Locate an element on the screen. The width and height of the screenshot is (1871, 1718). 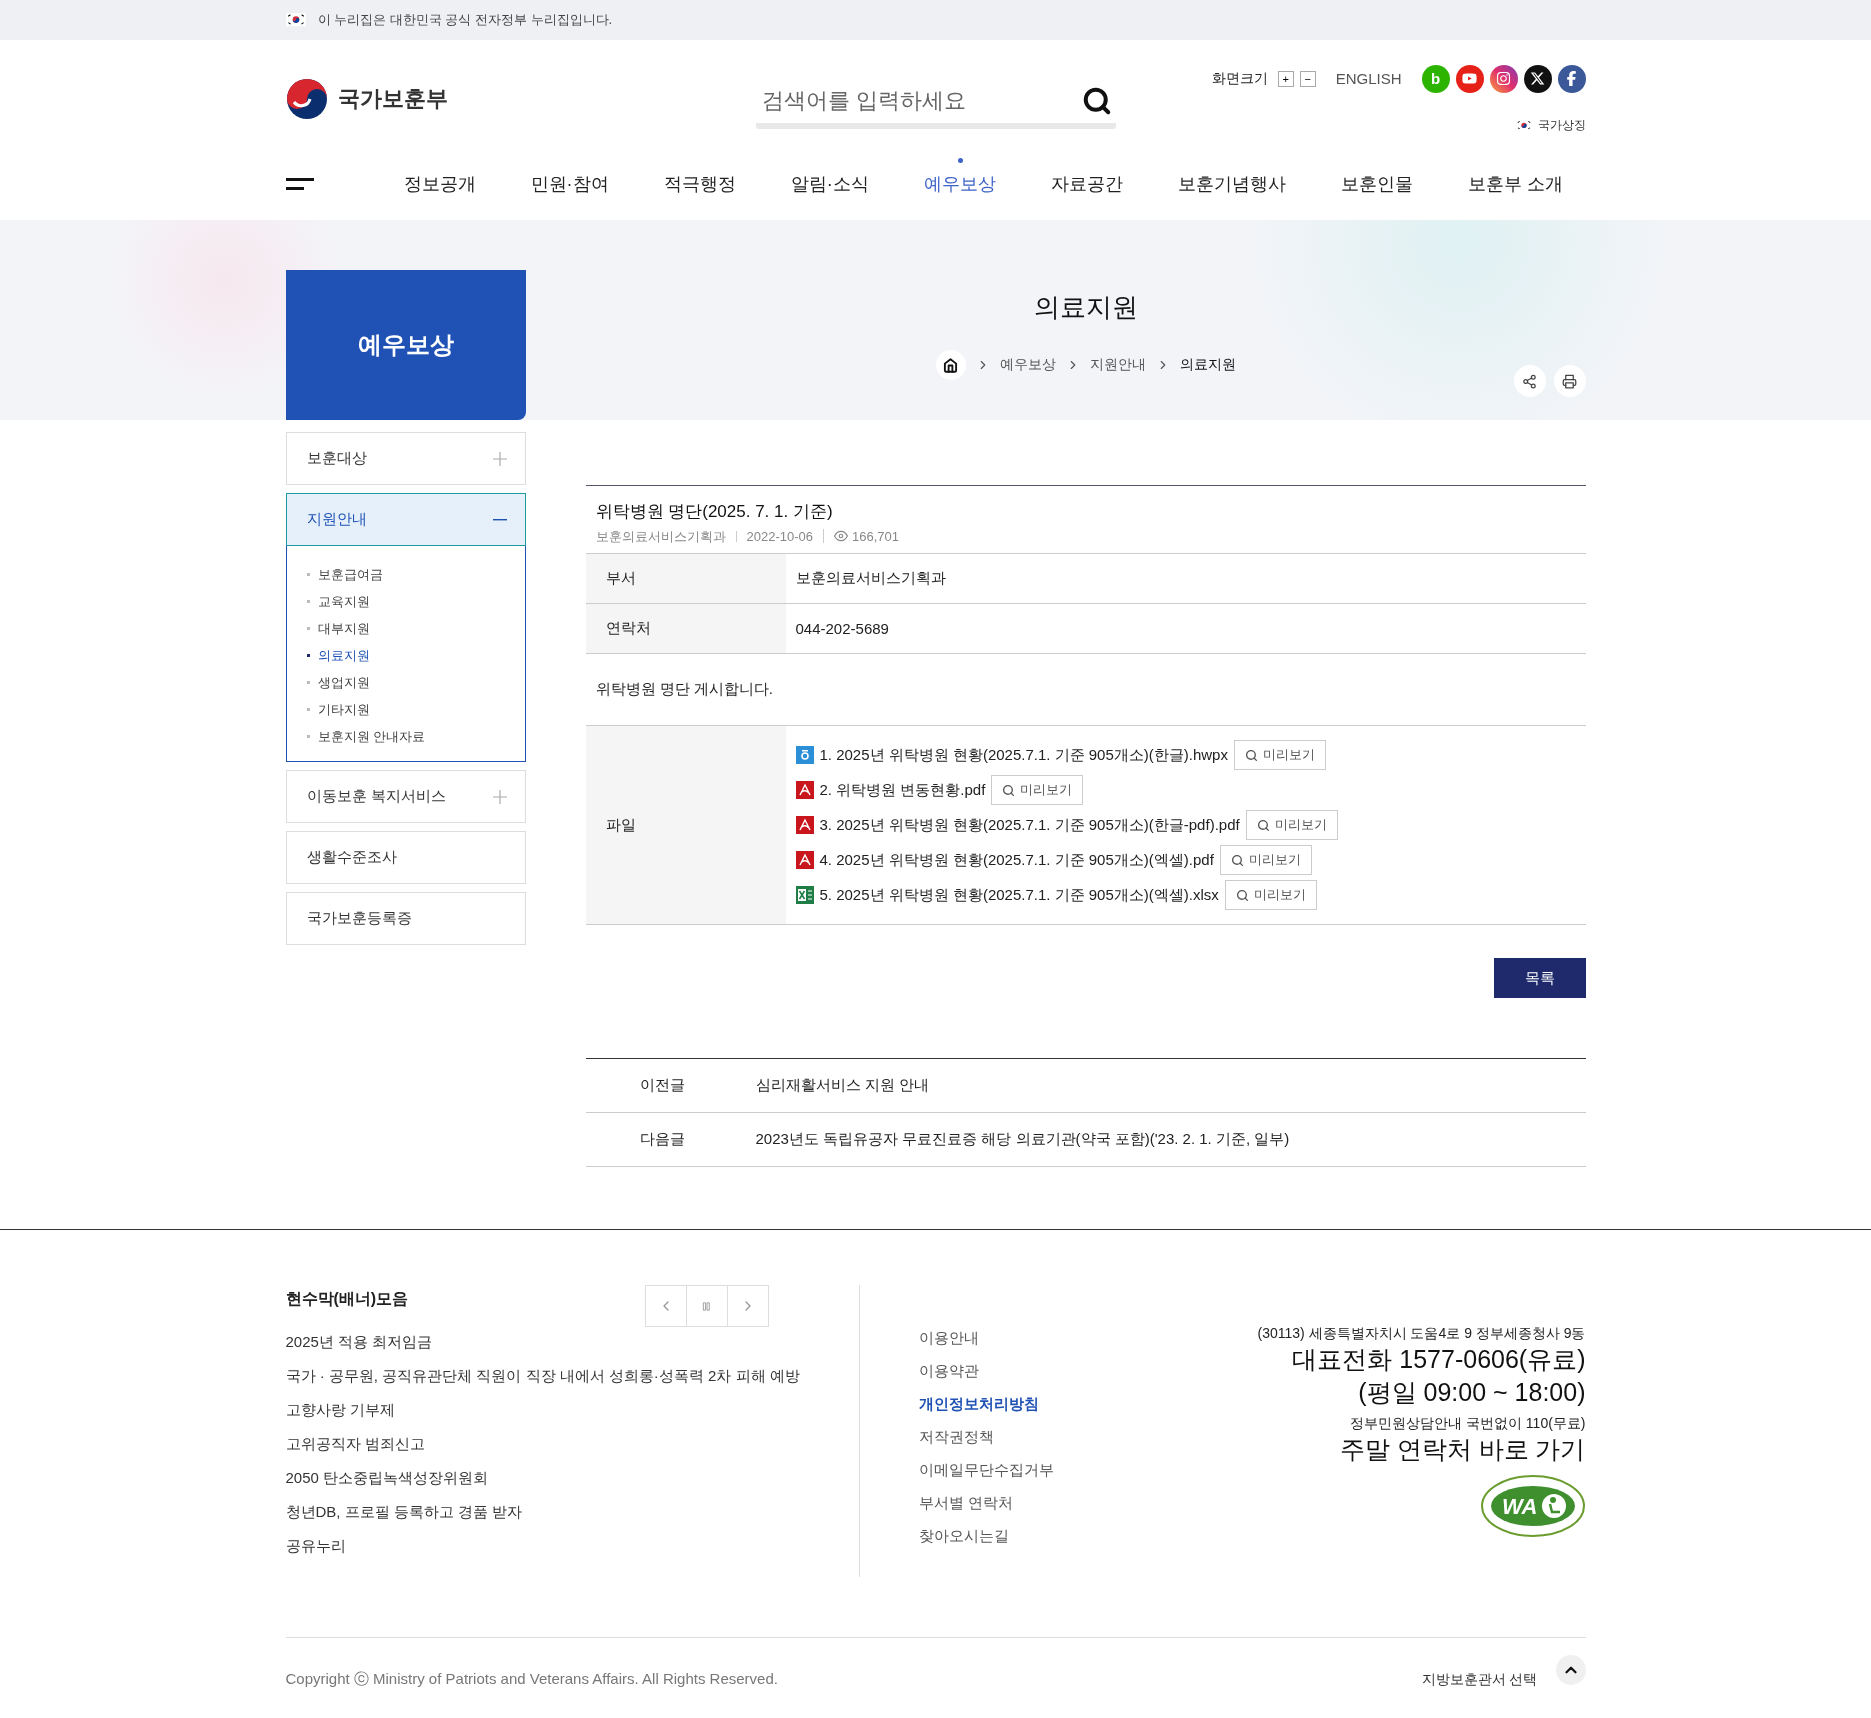
facebook-icon is located at coordinates (1571, 78).